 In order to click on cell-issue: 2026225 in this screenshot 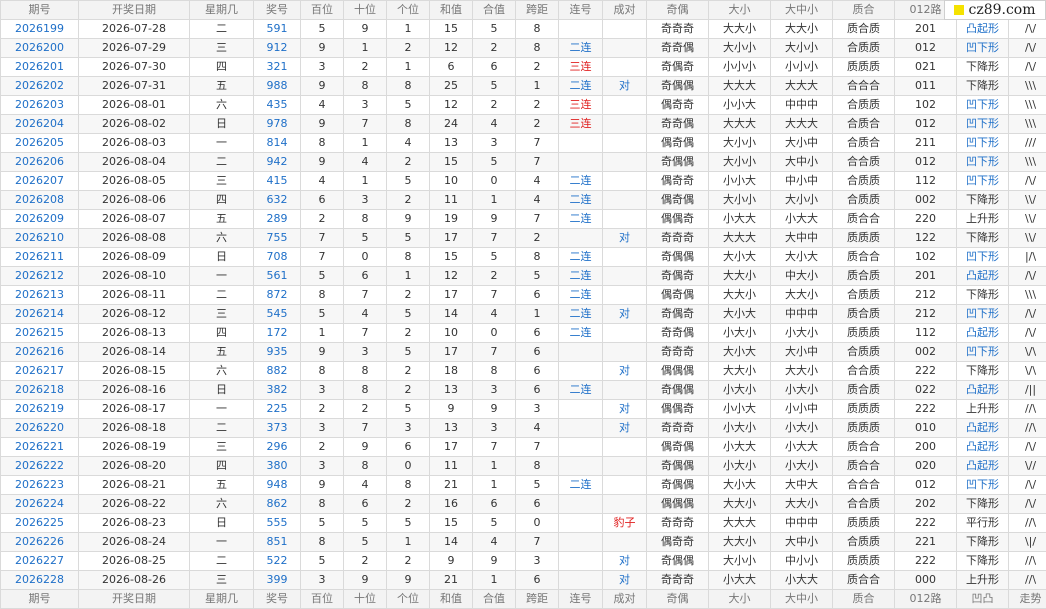, I will do `click(40, 523)`.